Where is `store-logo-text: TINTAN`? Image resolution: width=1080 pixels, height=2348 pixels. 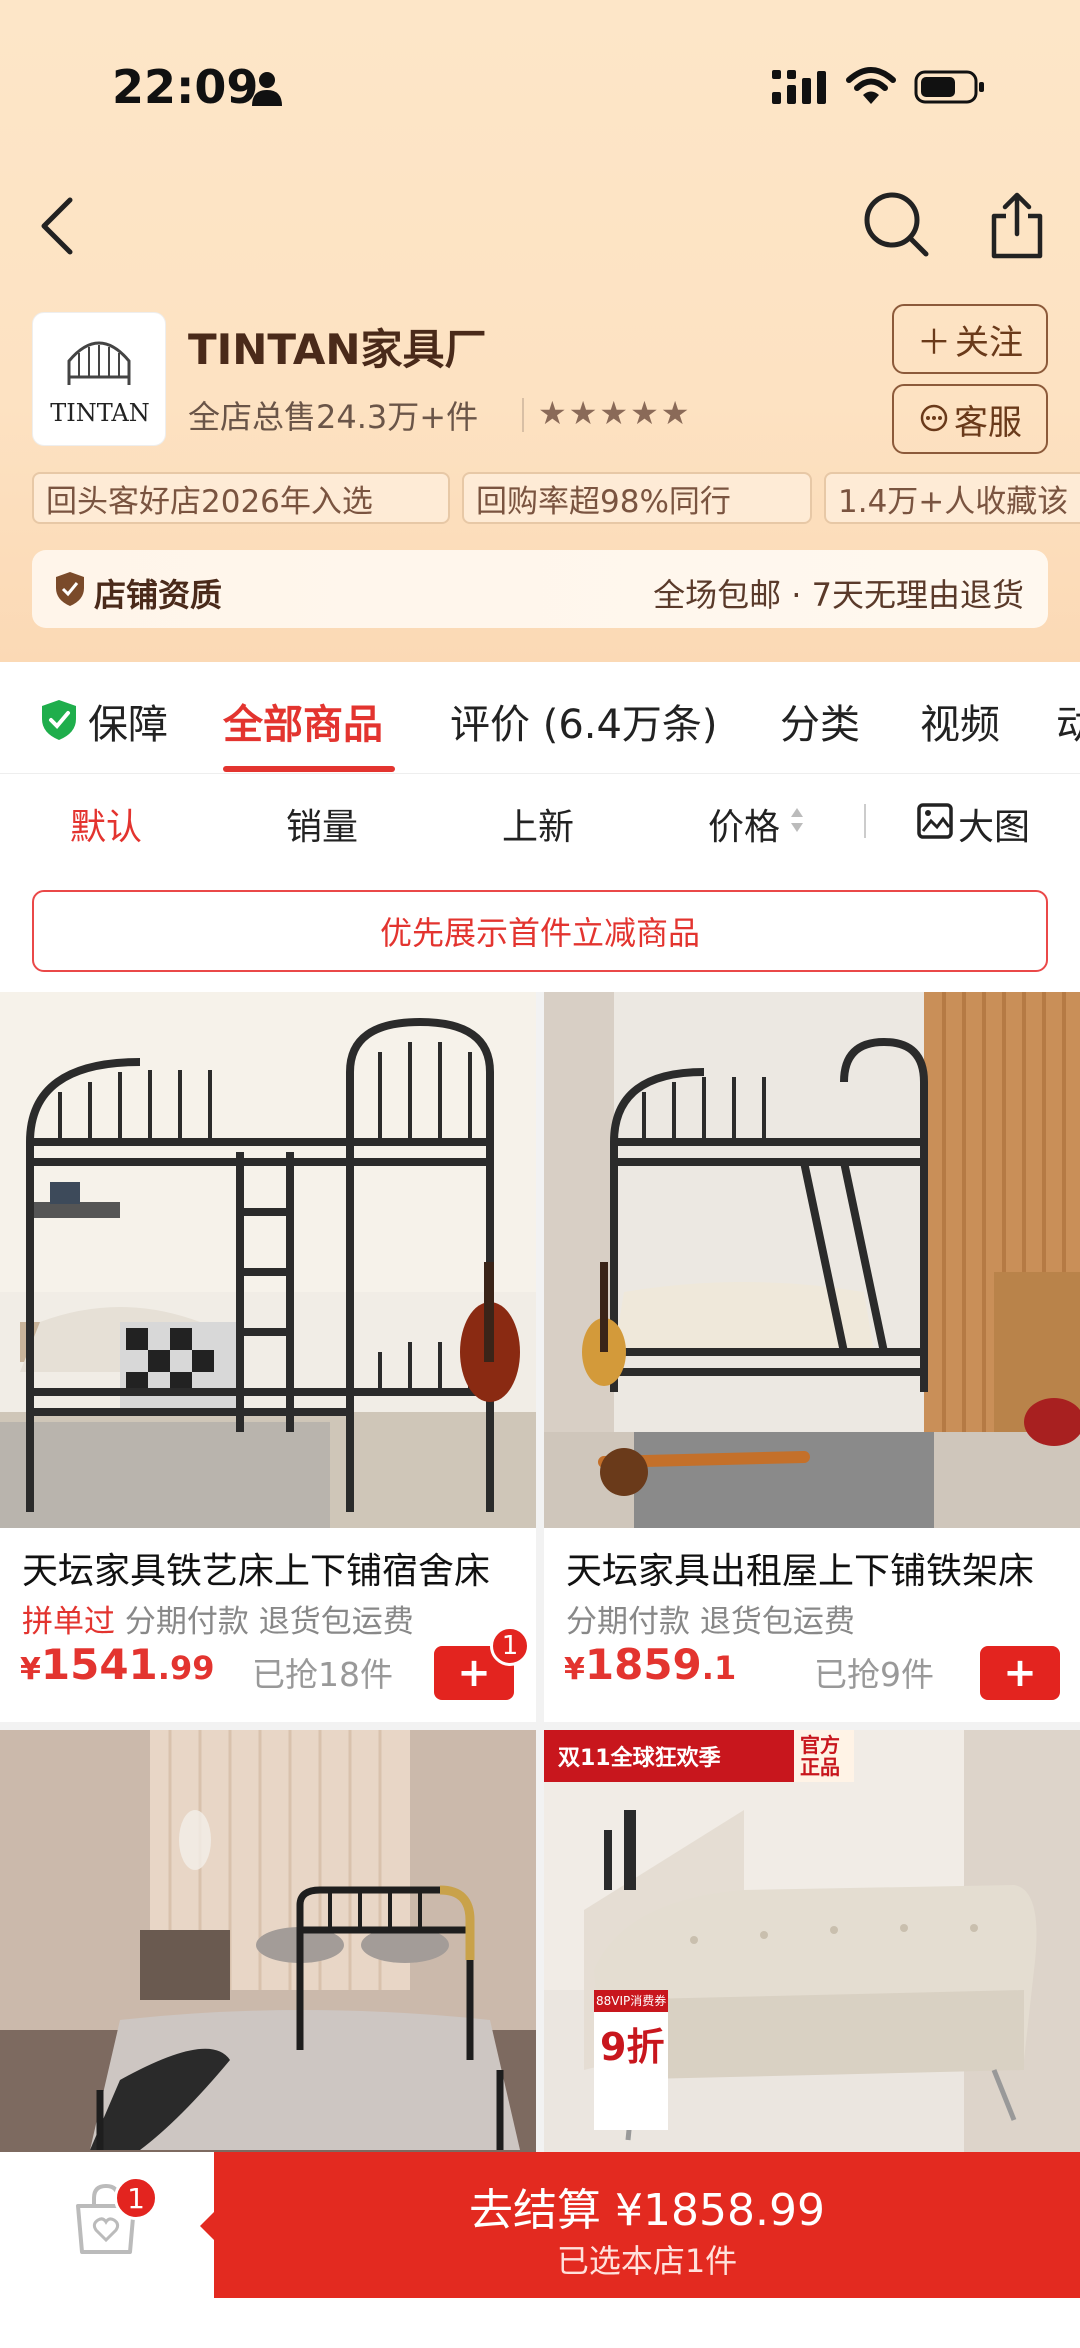
store-logo-text: TINTAN is located at coordinates (100, 413).